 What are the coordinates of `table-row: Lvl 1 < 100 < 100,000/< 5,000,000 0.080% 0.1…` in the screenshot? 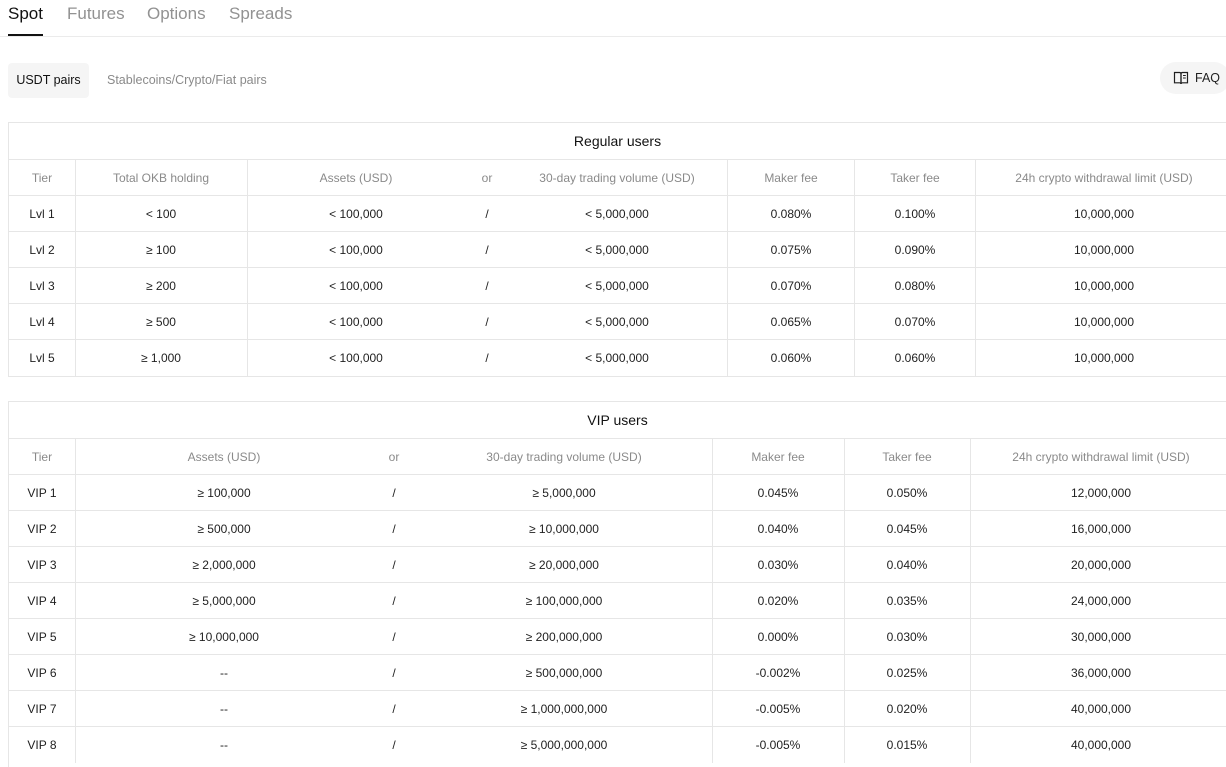 It's located at (617, 214).